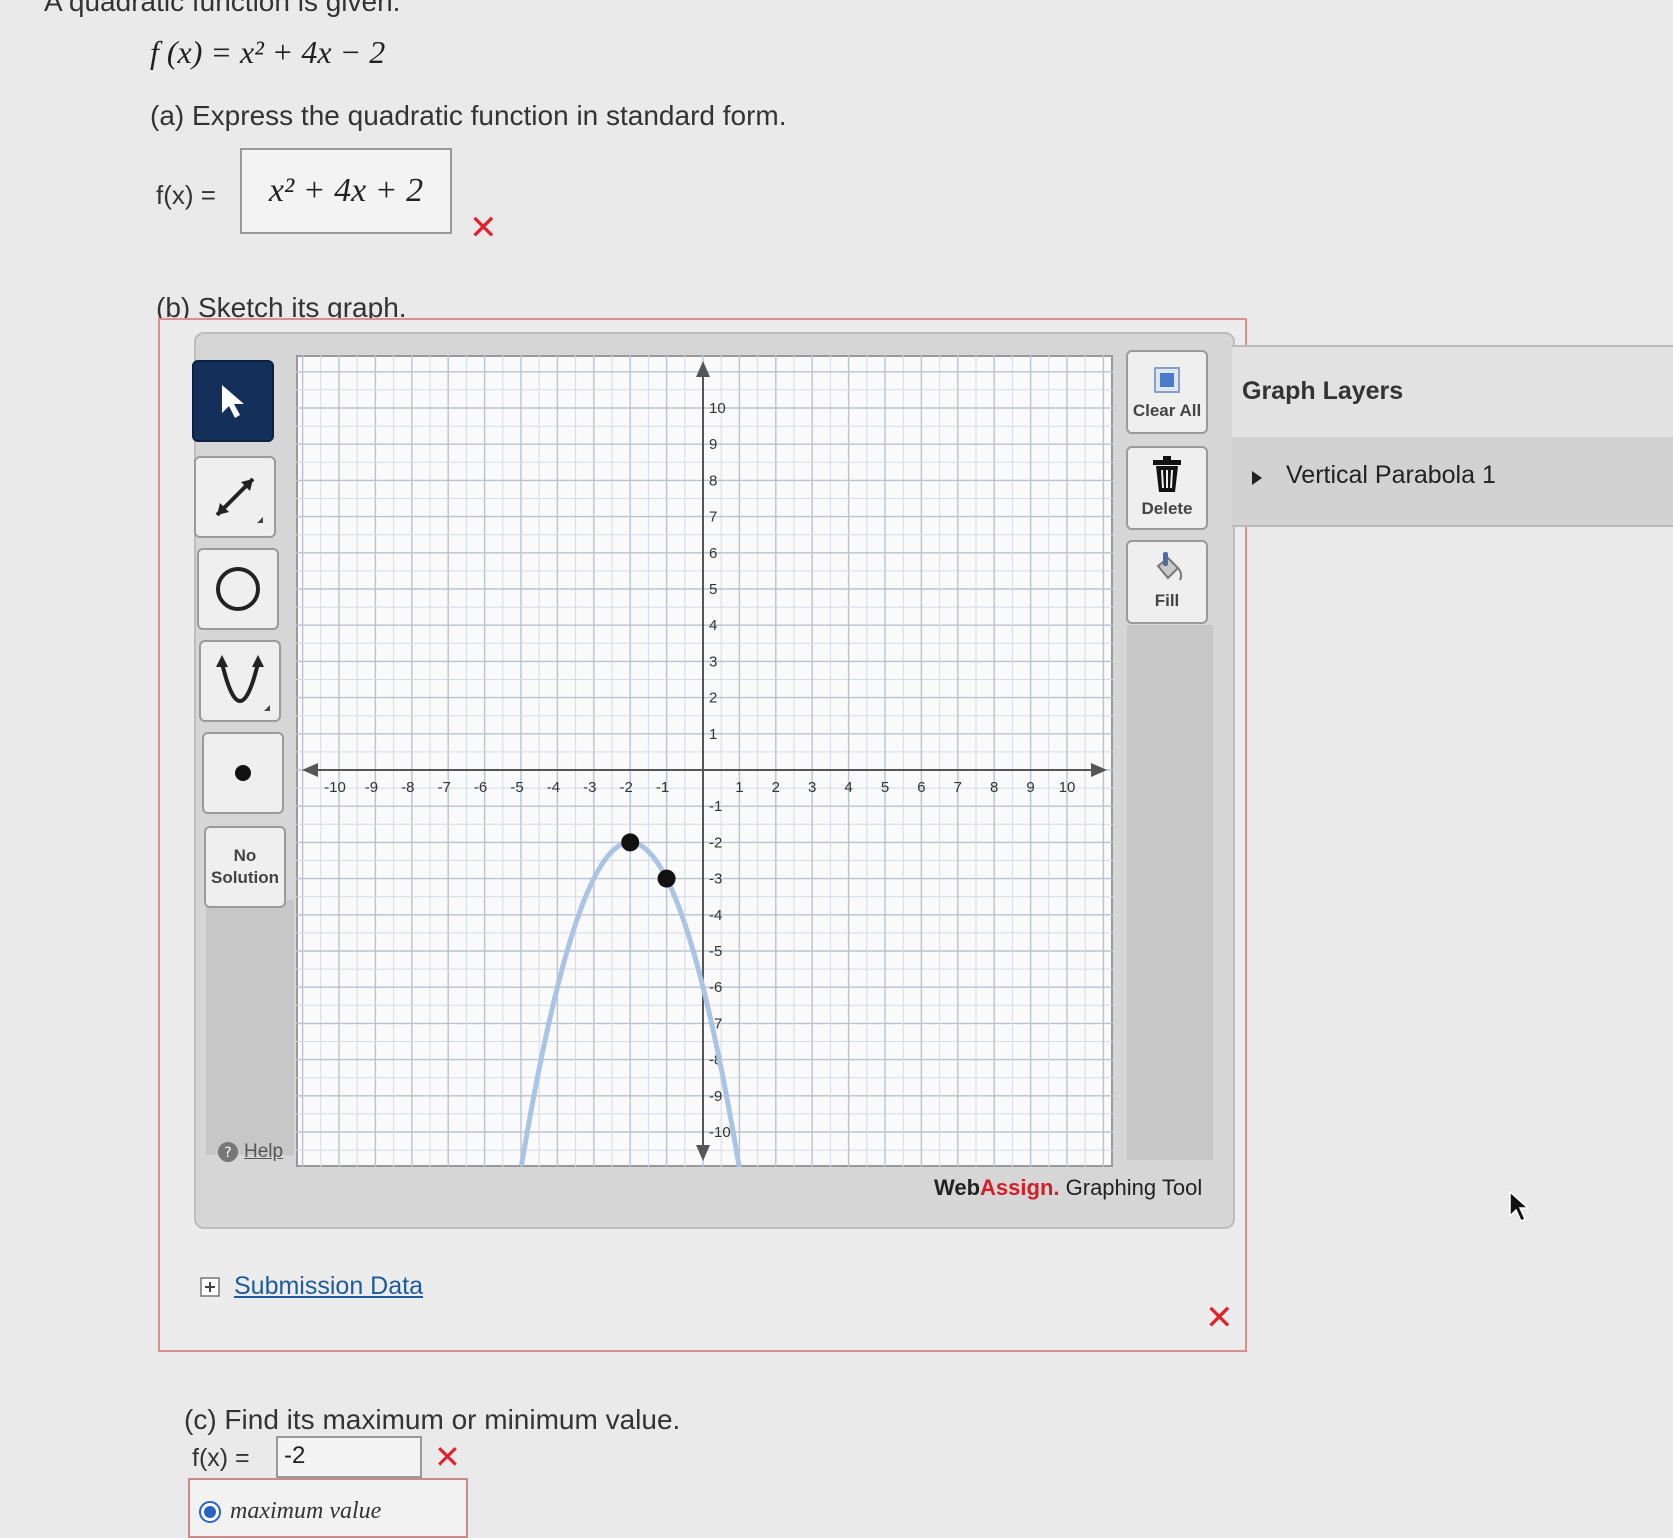 The height and width of the screenshot is (1538, 1673). What do you see at coordinates (715, 806) in the screenshot?
I see `y-tick-label: -1` at bounding box center [715, 806].